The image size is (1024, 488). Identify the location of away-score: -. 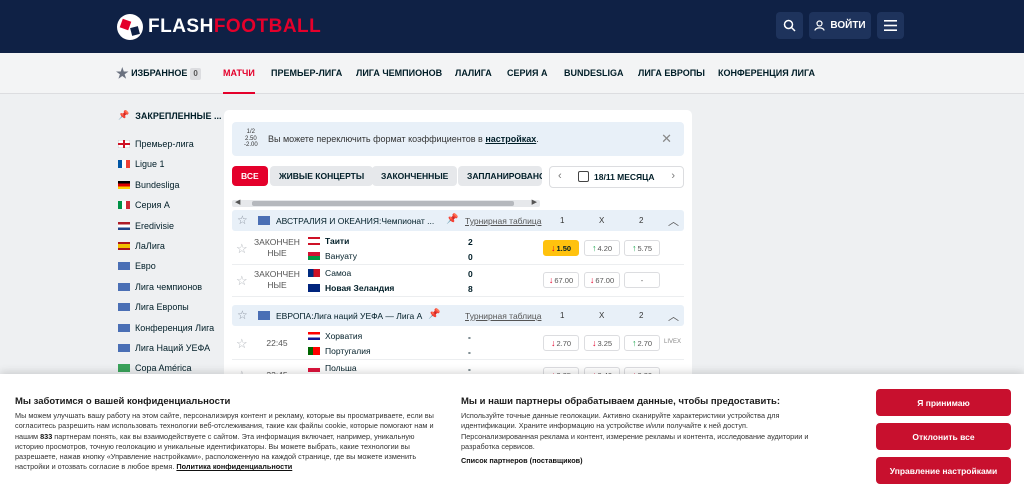
(469, 352).